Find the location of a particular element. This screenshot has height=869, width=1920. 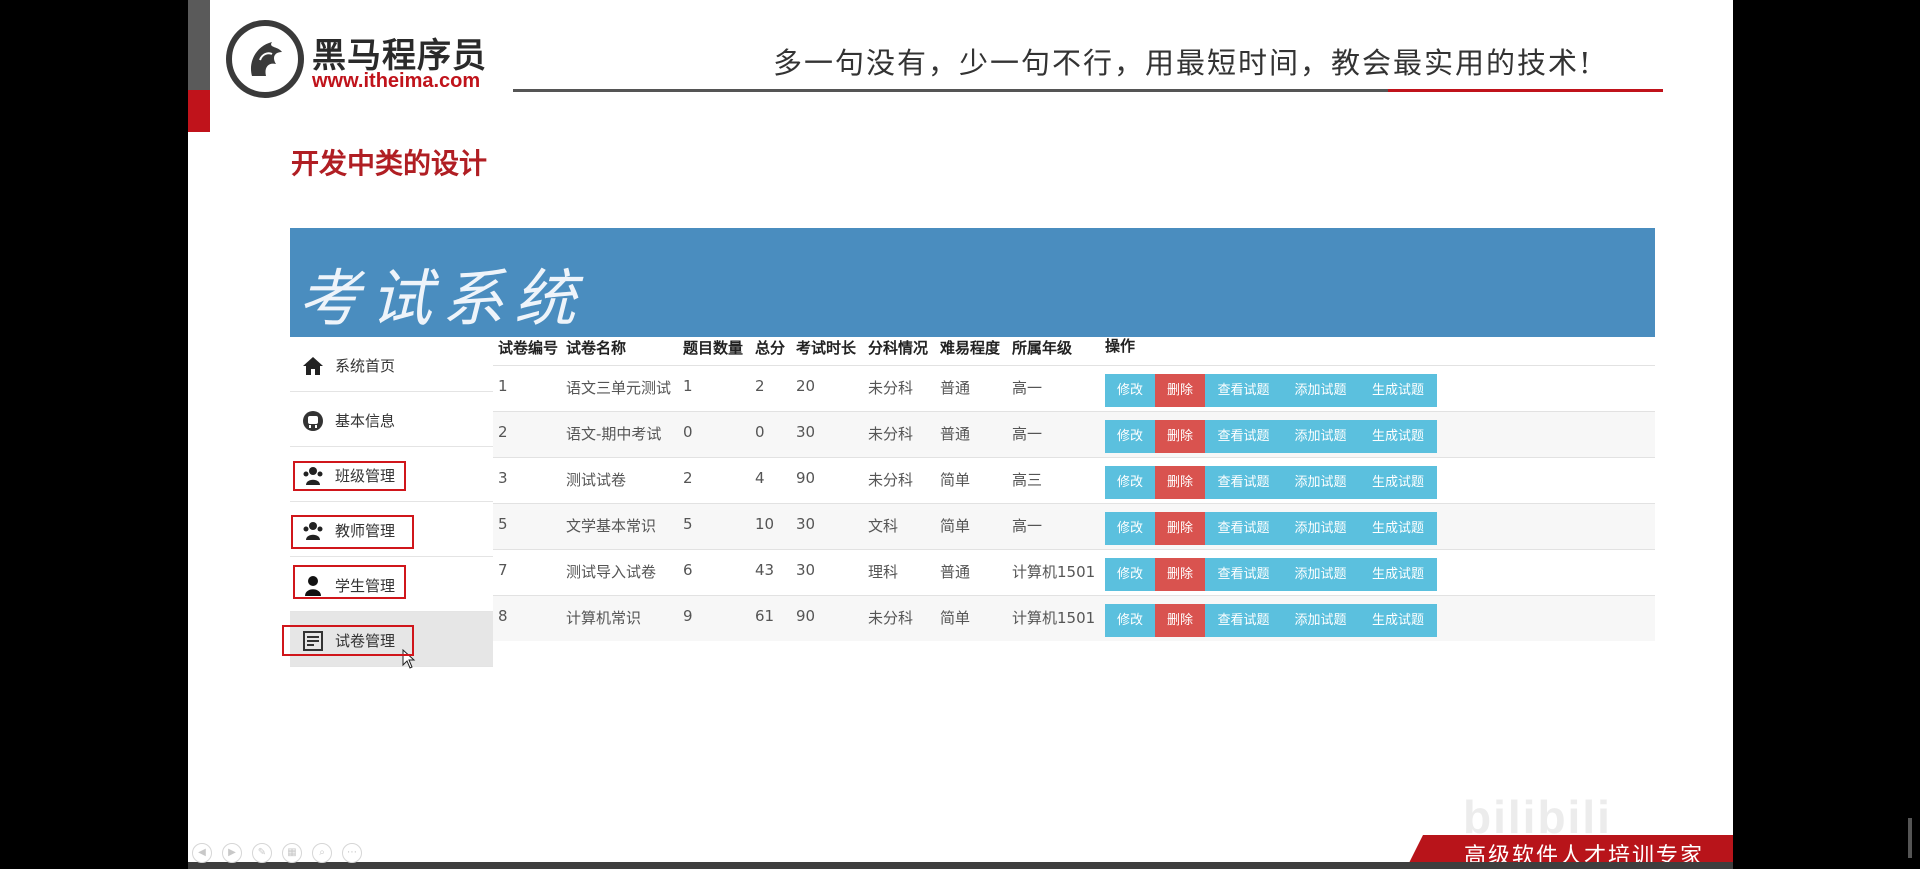

home-icon is located at coordinates (313, 366).